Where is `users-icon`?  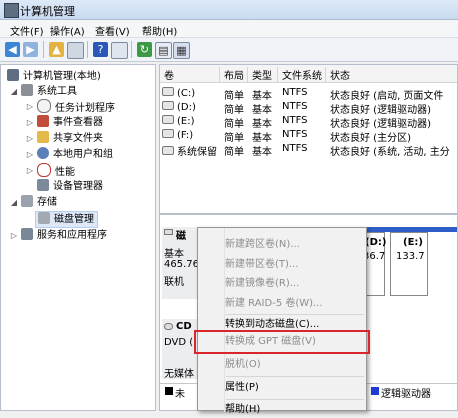
users-icon is located at coordinates (43, 153).